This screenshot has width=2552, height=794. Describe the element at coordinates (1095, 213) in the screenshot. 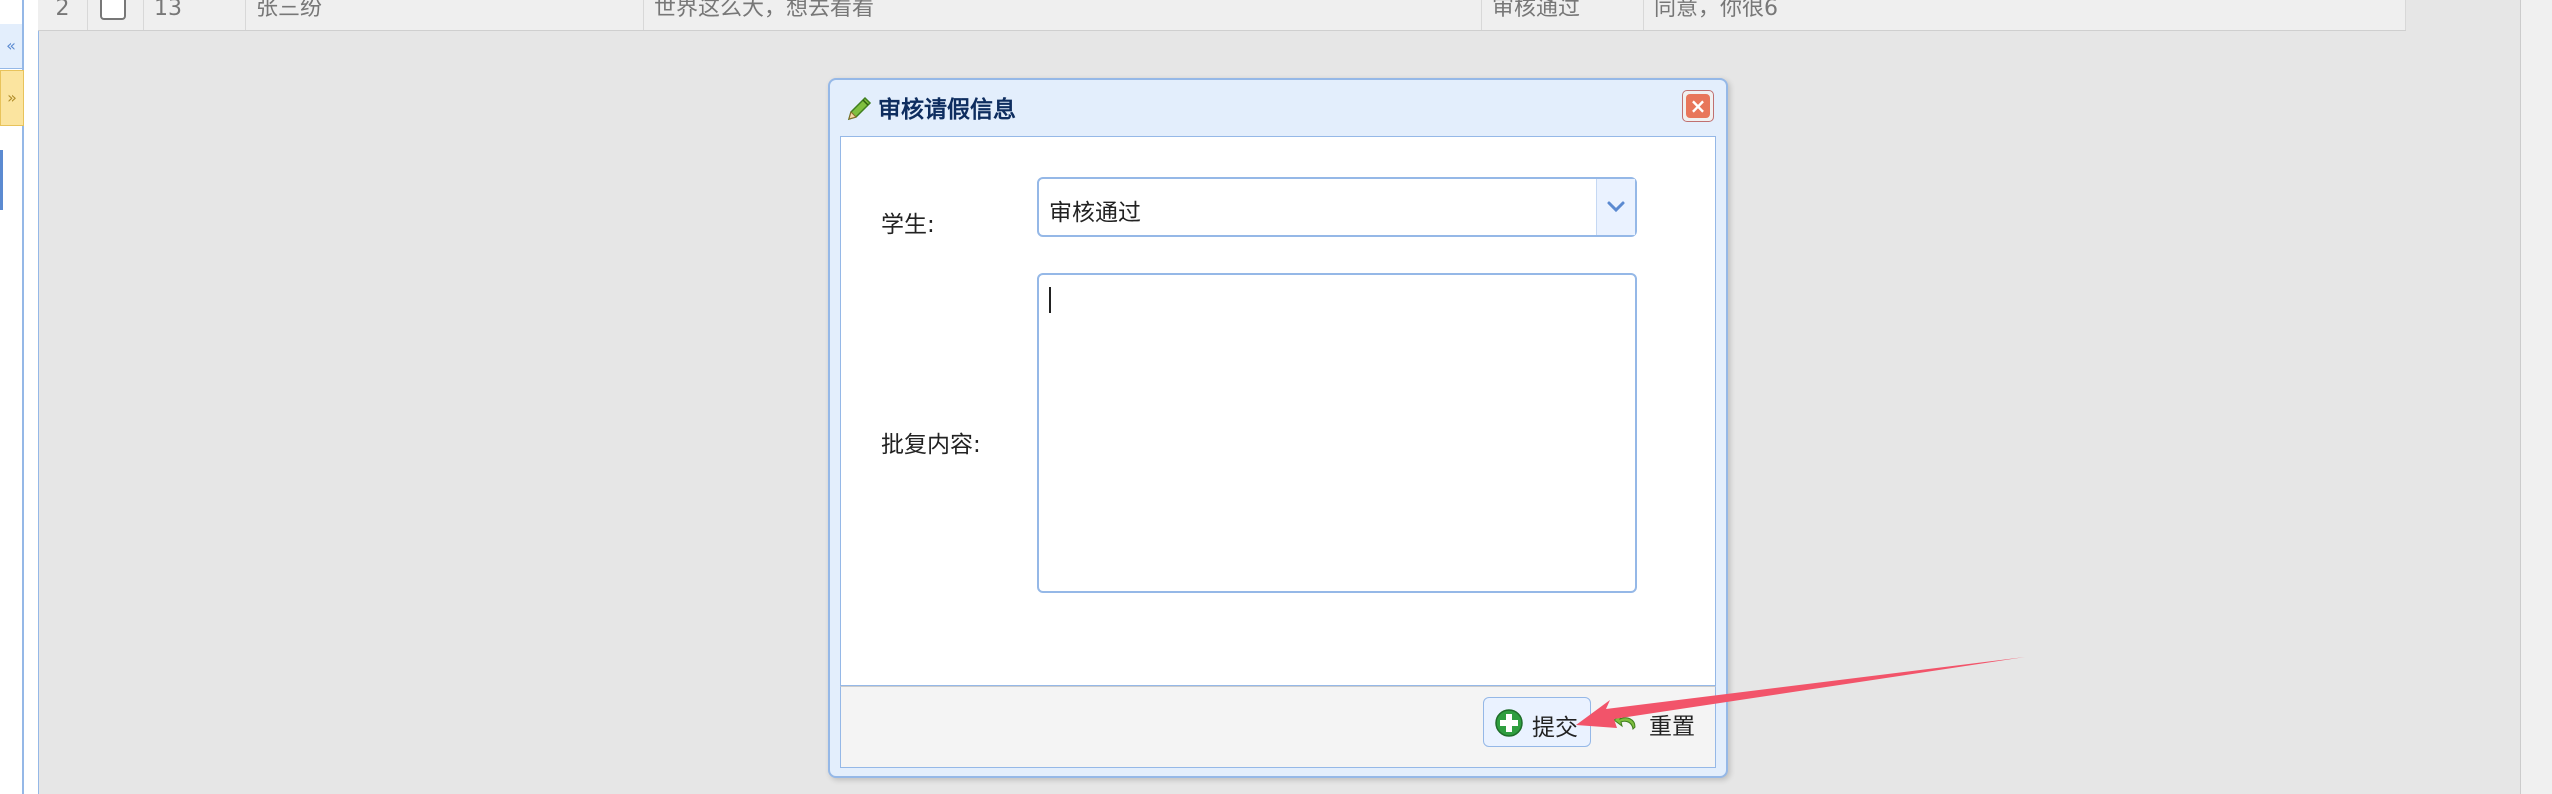

I see `status-select-value: 审核通过` at that location.